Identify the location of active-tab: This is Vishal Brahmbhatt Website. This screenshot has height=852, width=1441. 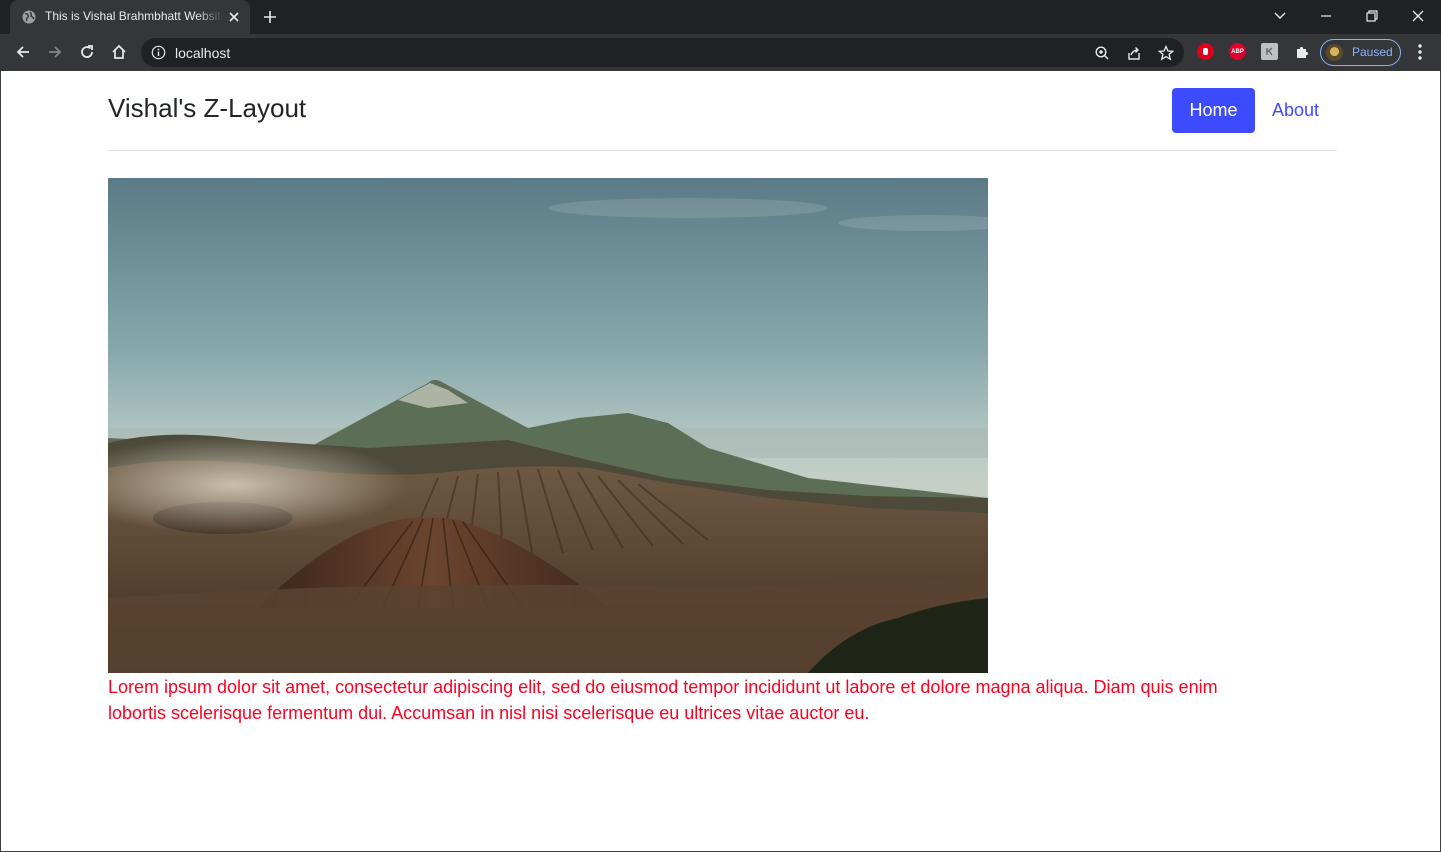
(130, 17).